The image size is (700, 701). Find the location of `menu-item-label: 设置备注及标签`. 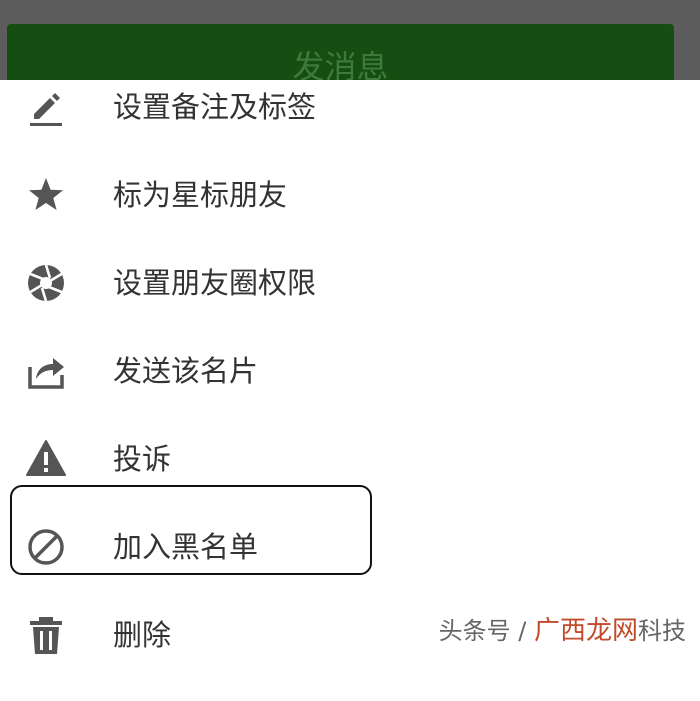

menu-item-label: 设置备注及标签 is located at coordinates (215, 107).